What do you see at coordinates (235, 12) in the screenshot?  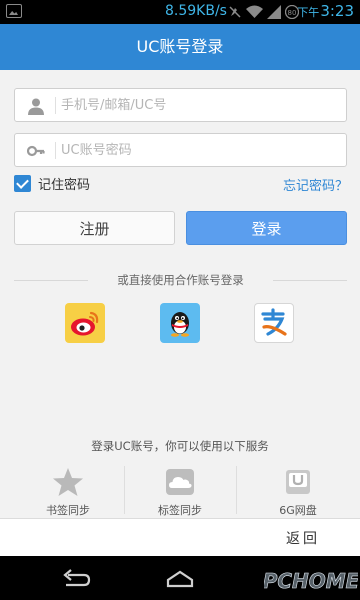 I see `no-call-icon` at bounding box center [235, 12].